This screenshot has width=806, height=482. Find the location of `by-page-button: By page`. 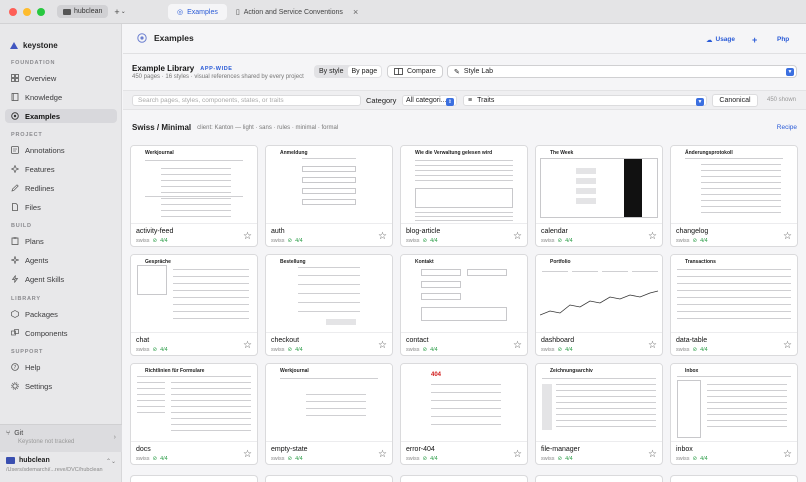

by-page-button: By page is located at coordinates (364, 71).